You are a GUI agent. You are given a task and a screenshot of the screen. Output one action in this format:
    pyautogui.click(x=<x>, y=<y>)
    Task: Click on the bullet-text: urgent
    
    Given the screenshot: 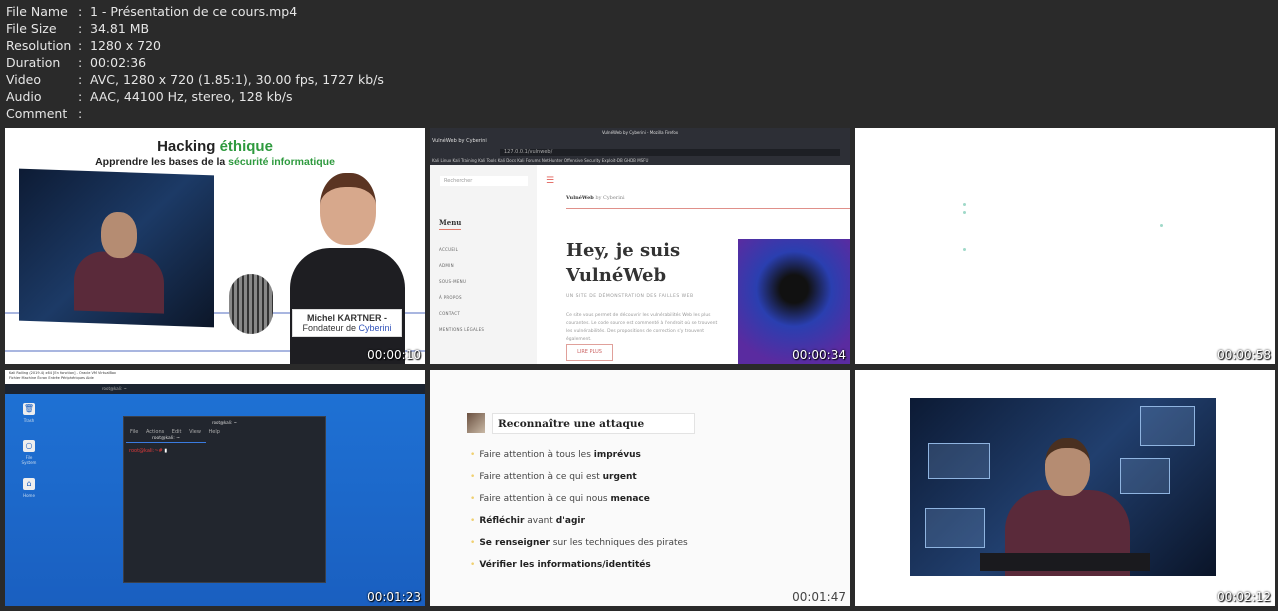 What is the action you would take?
    pyautogui.click(x=619, y=477)
    